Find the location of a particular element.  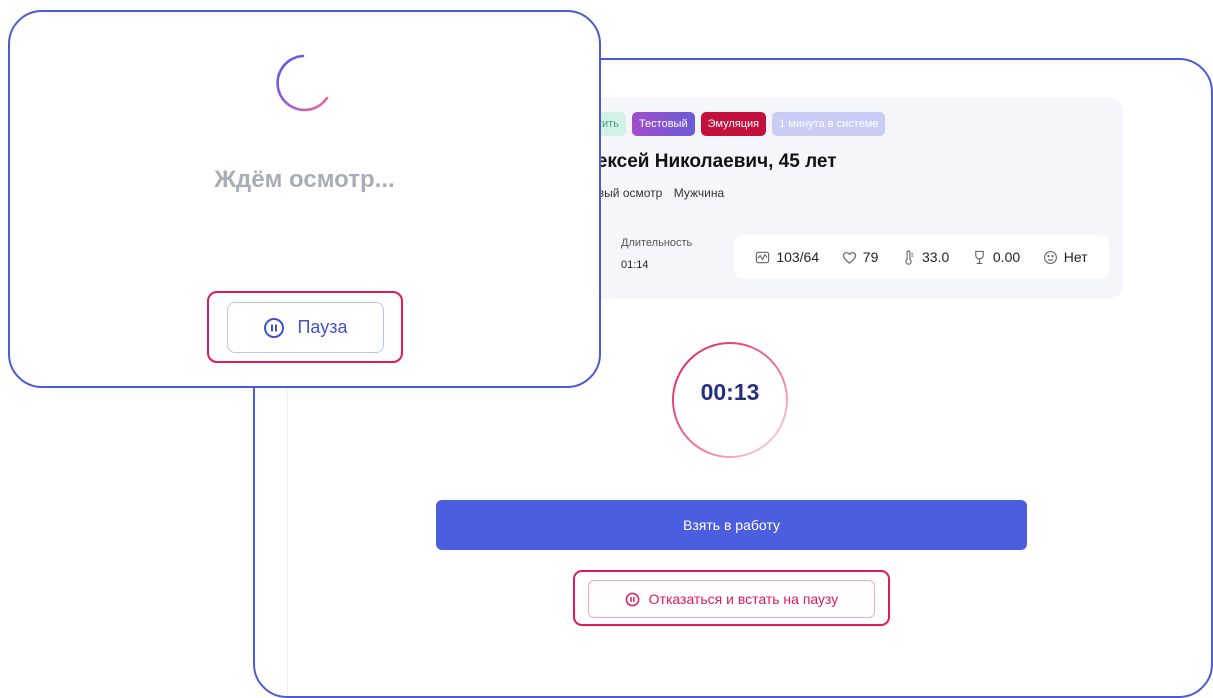

patient-meta: совый осмотр Мужчина is located at coordinates (654, 193).